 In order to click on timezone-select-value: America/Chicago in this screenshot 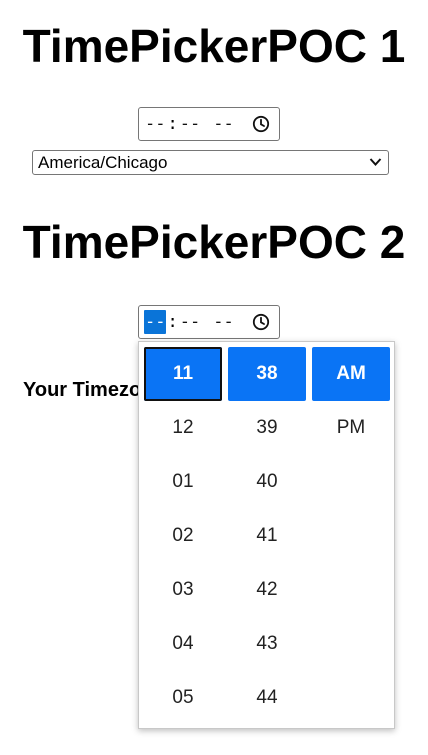, I will do `click(103, 162)`.